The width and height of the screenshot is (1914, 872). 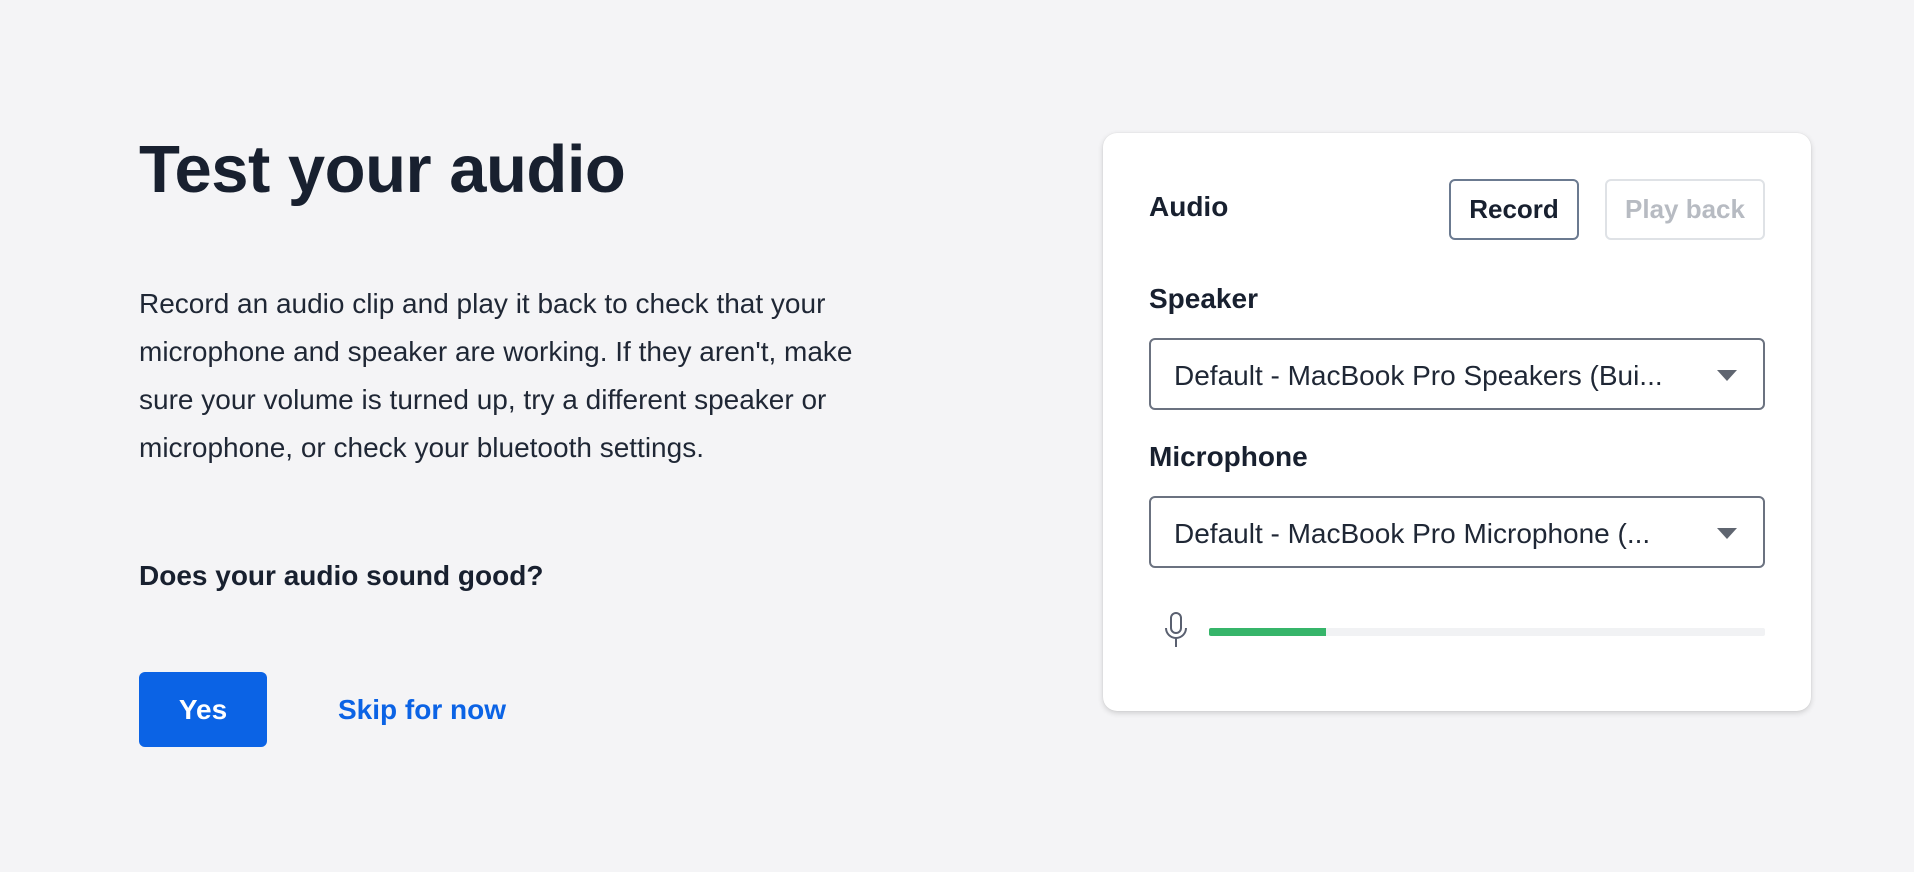 What do you see at coordinates (1487, 632) in the screenshot?
I see `mic-level-track` at bounding box center [1487, 632].